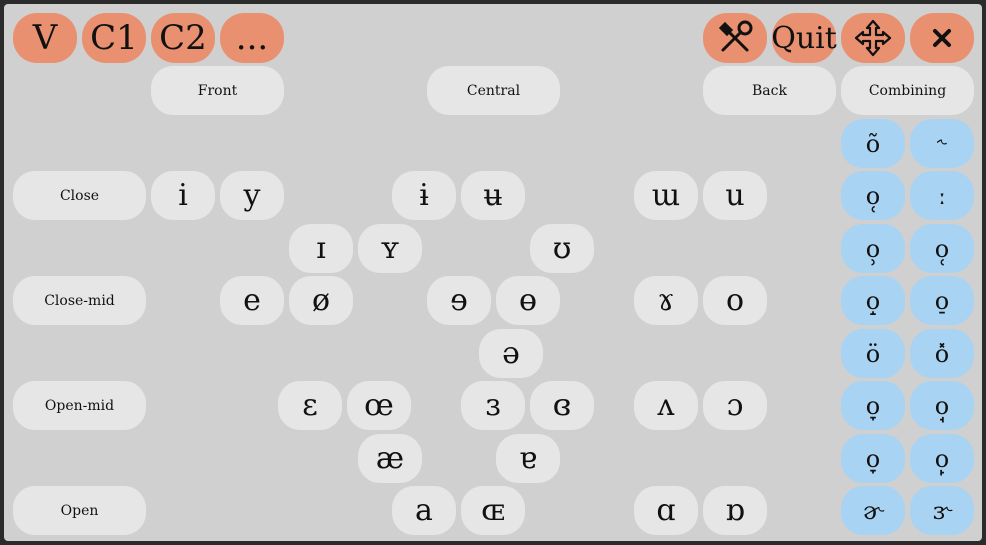 Image resolution: width=986 pixels, height=545 pixels. I want to click on combining-key: o̝, so click(873, 300).